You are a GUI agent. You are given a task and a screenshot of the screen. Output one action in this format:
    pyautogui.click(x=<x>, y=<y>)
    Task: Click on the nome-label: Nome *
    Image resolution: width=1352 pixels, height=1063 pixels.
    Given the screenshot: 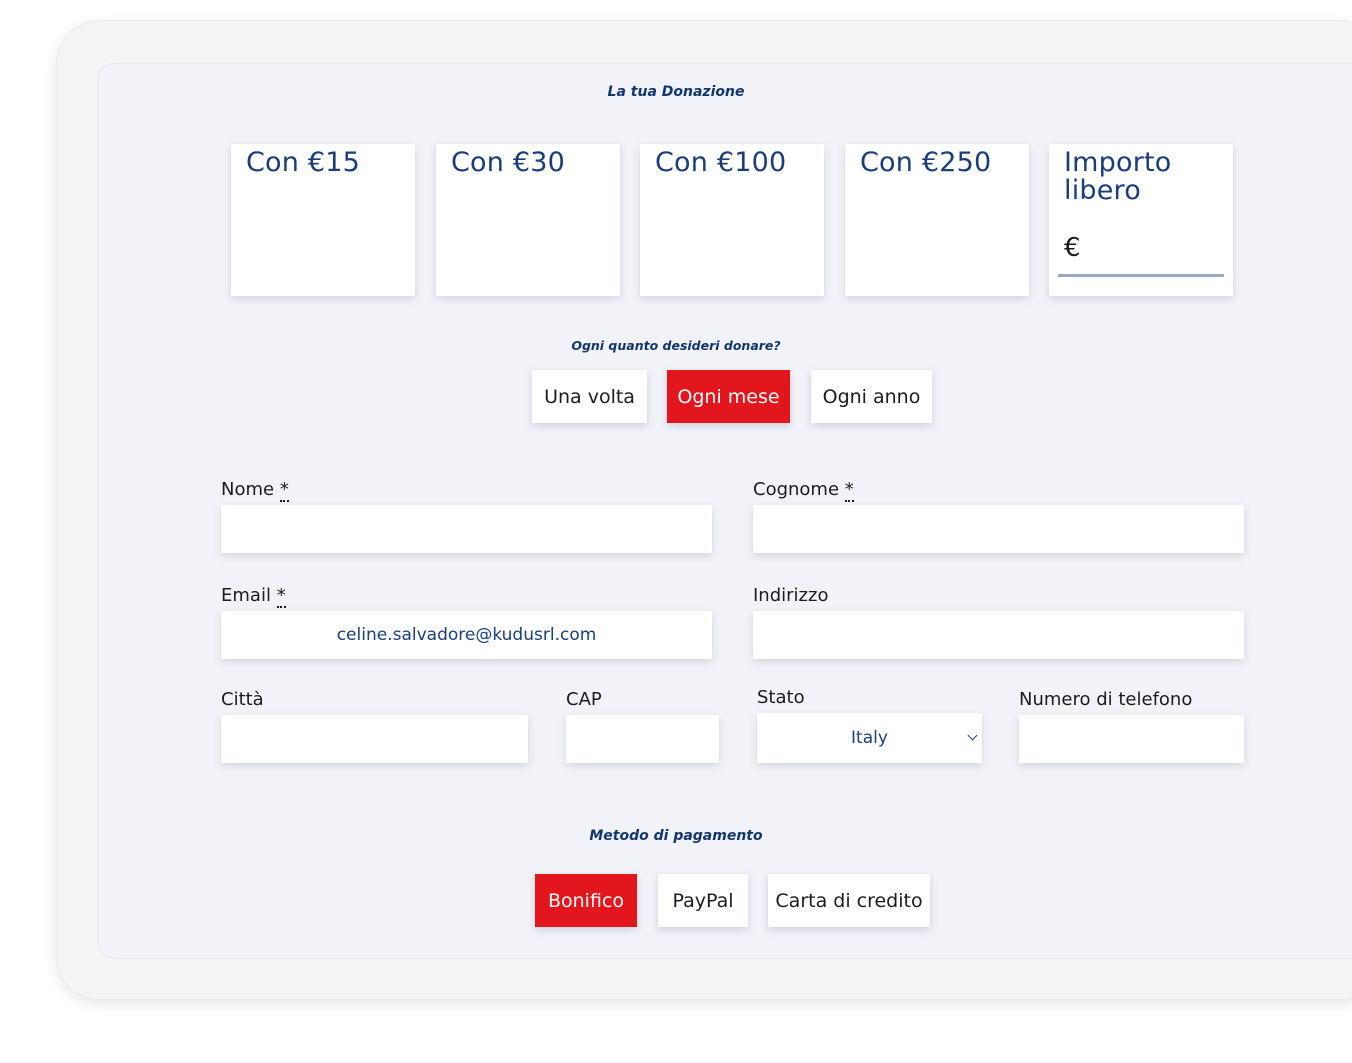 What is the action you would take?
    pyautogui.click(x=255, y=490)
    